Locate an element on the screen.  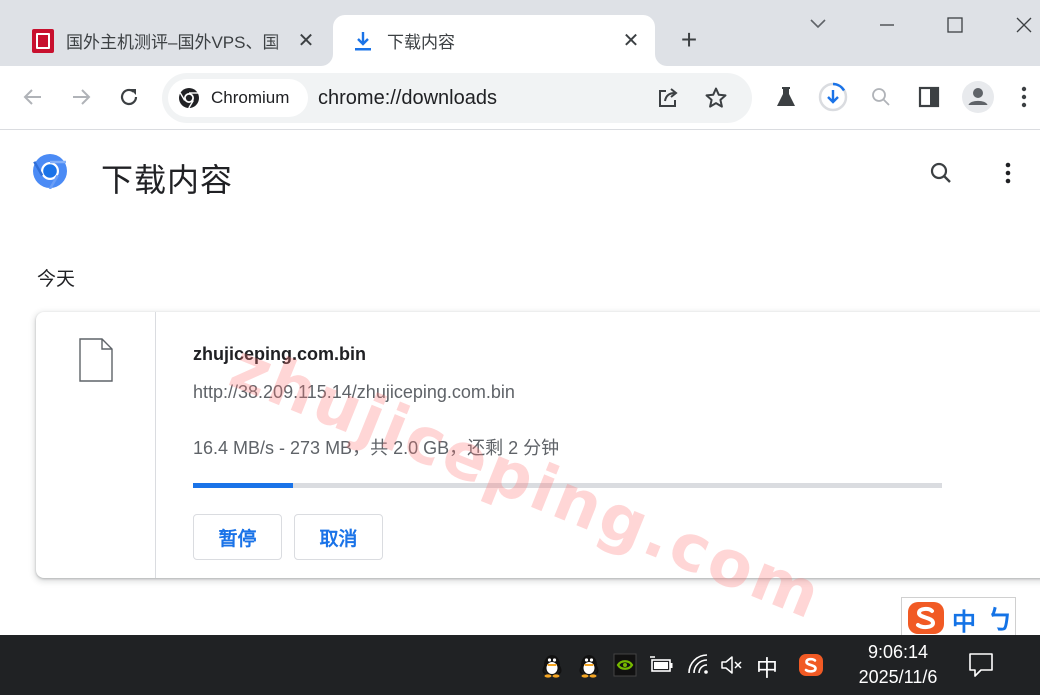
ime-mode-toggle: 中 is located at coordinates (964, 619).